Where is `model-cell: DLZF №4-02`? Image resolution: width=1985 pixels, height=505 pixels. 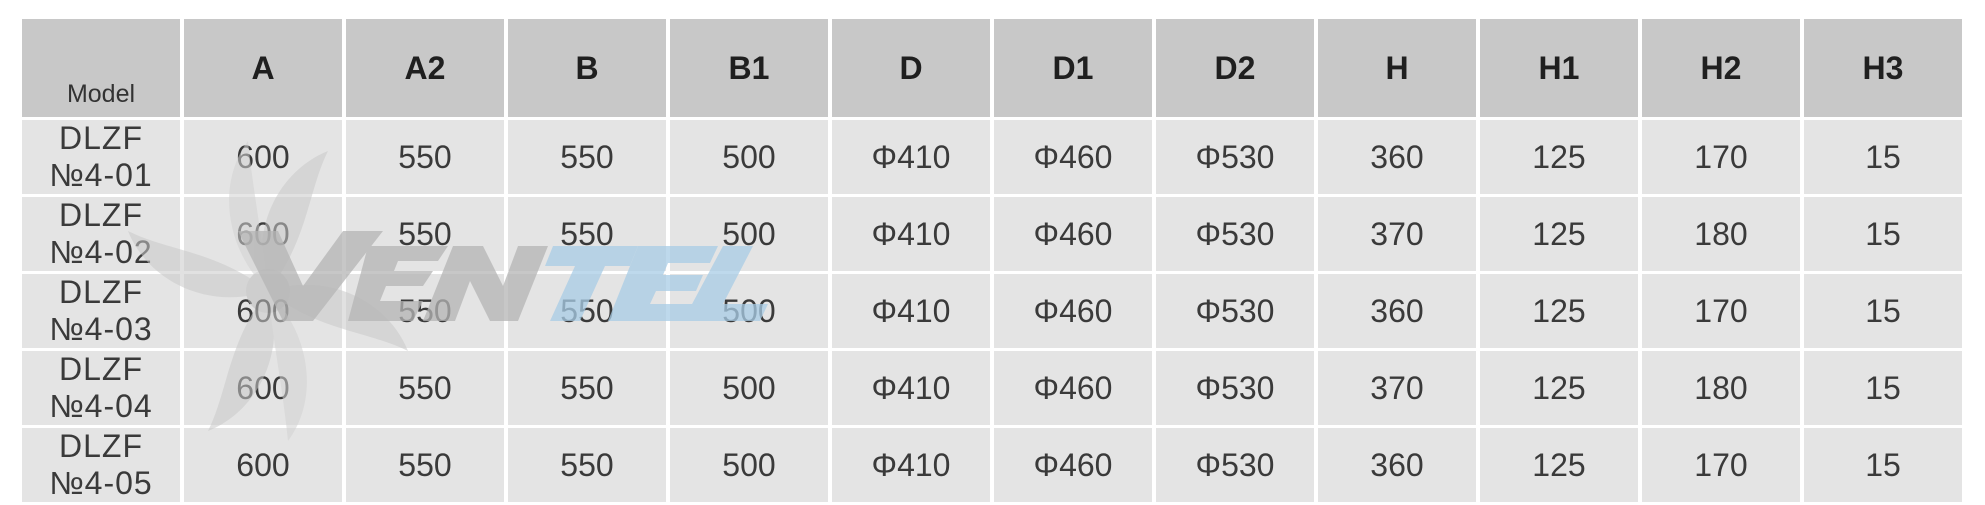 model-cell: DLZF №4-02 is located at coordinates (101, 234).